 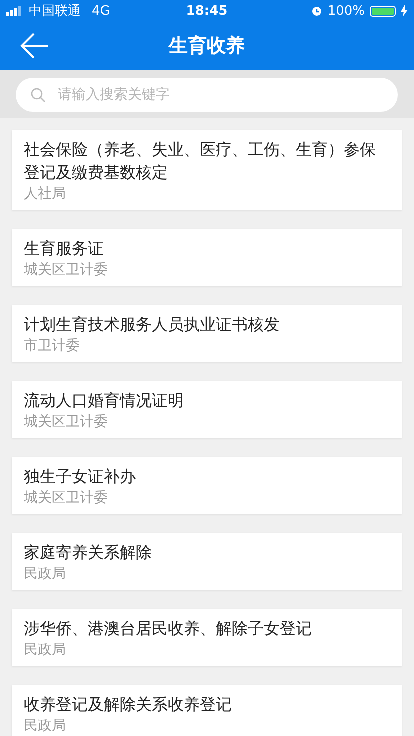 What do you see at coordinates (404, 11) in the screenshot?
I see `charging-icon` at bounding box center [404, 11].